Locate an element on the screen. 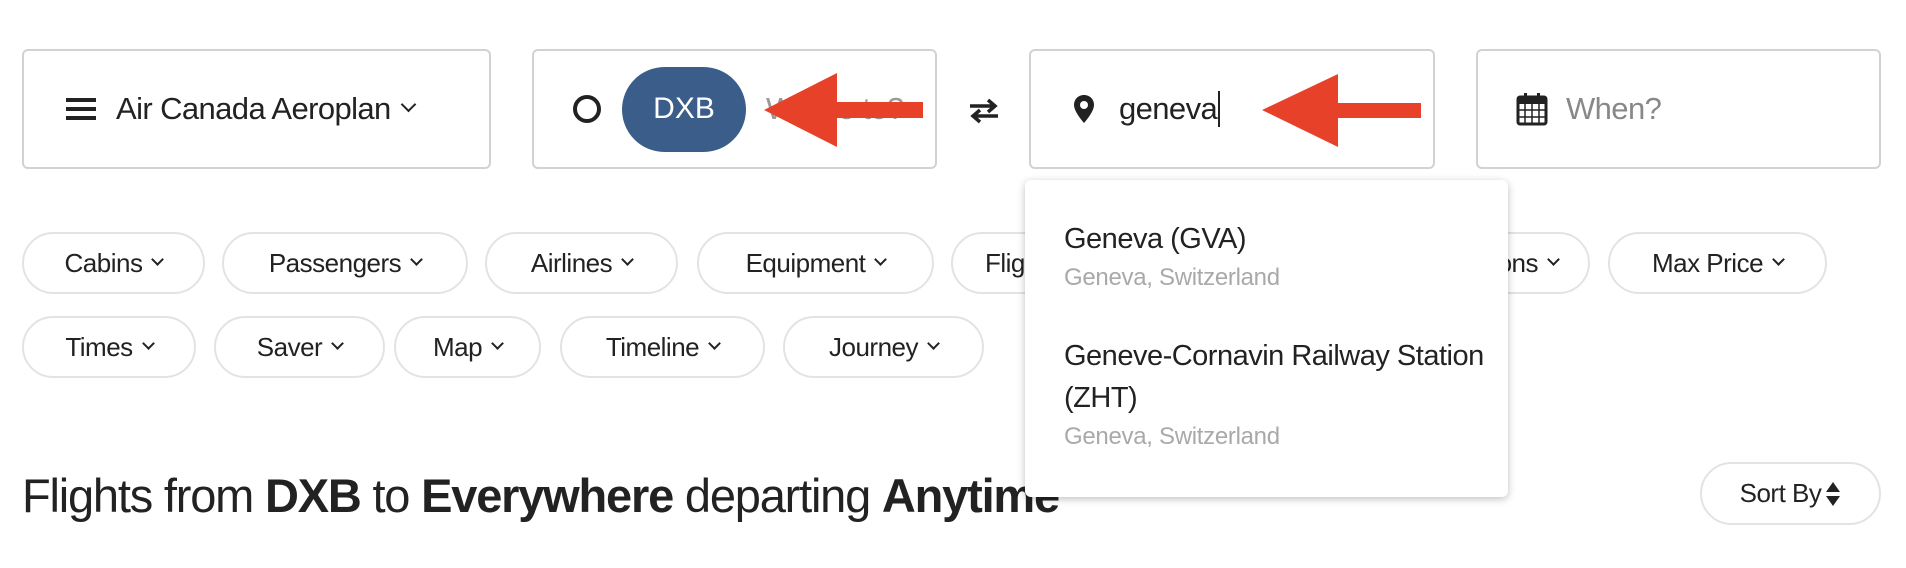 Image resolution: width=1906 pixels, height=568 pixels. filter-cabins: Cabins is located at coordinates (113, 263).